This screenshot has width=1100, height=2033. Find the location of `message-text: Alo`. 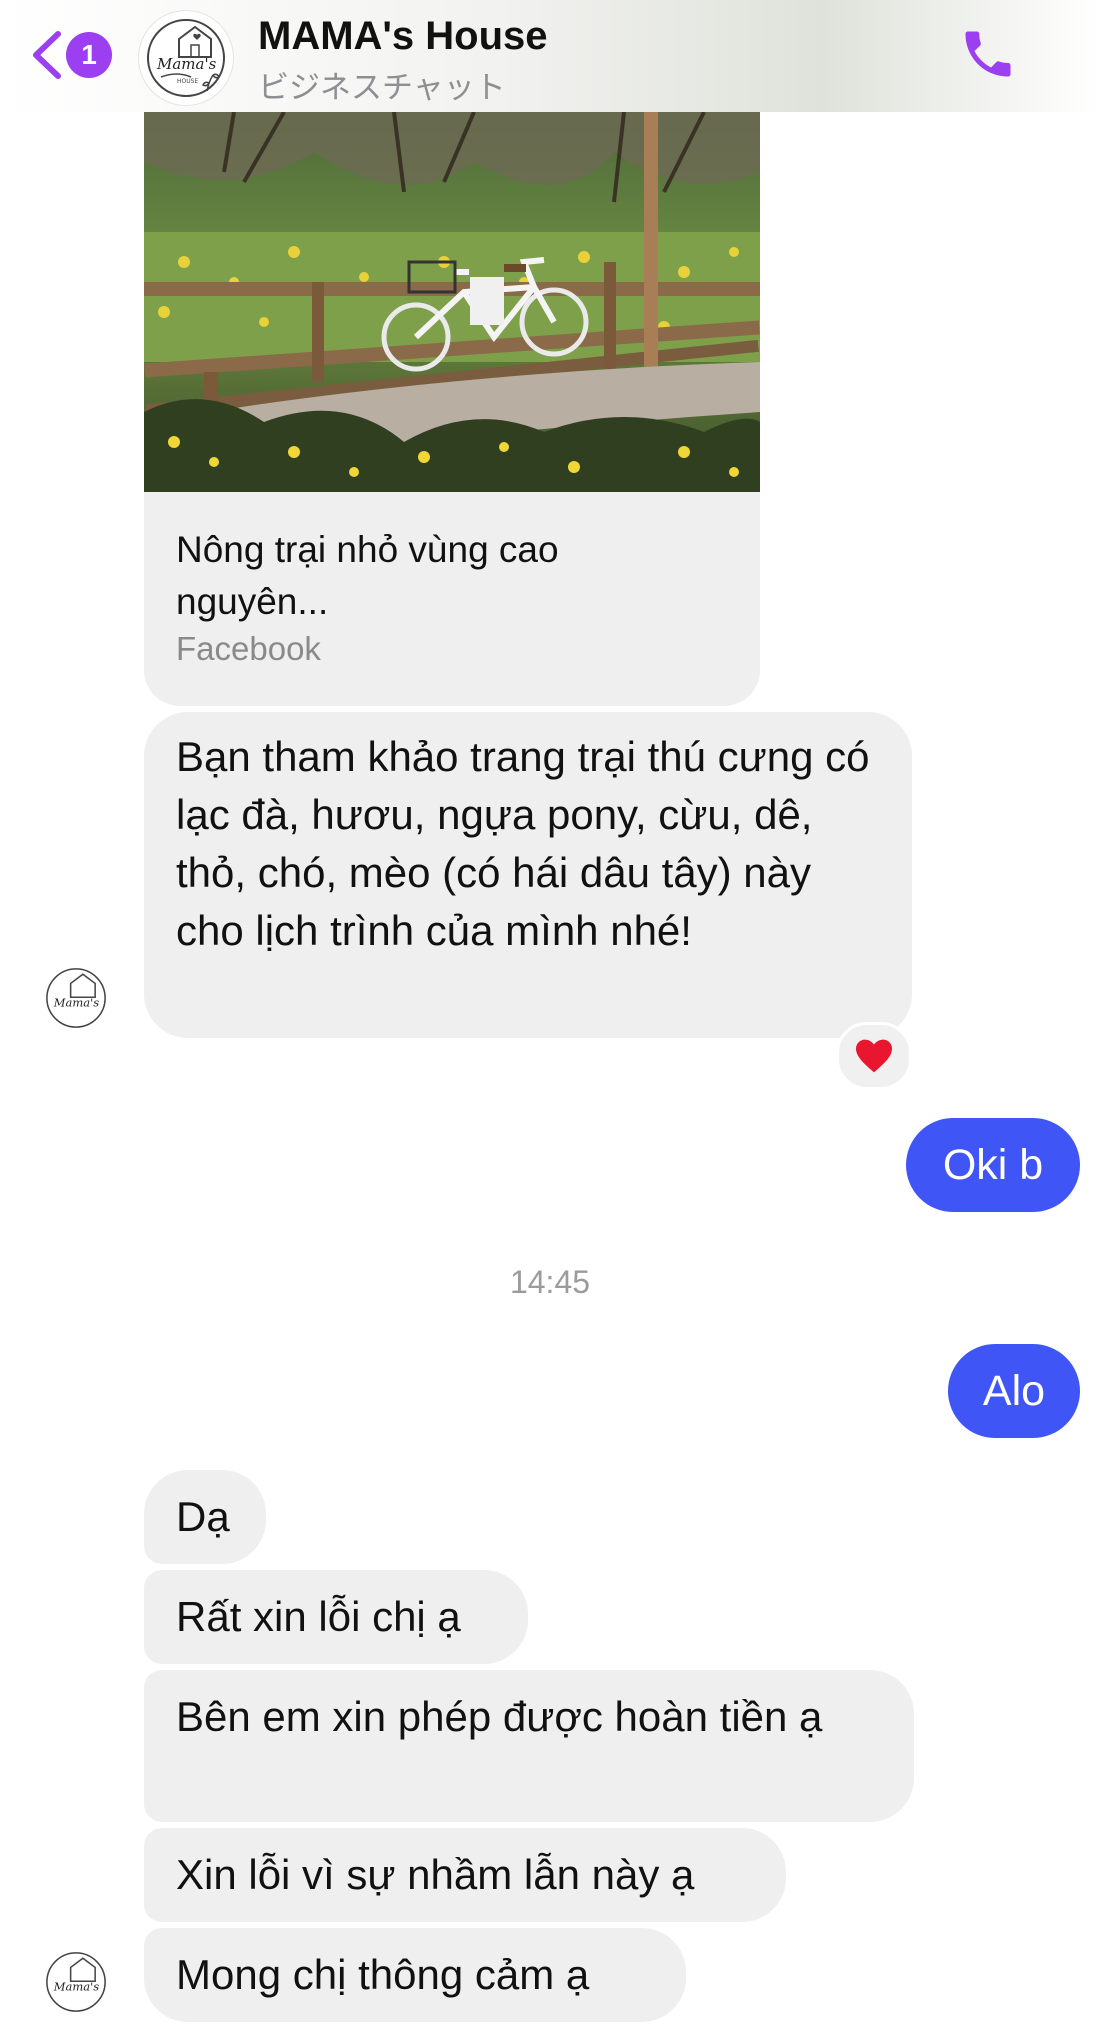

message-text: Alo is located at coordinates (1014, 1391).